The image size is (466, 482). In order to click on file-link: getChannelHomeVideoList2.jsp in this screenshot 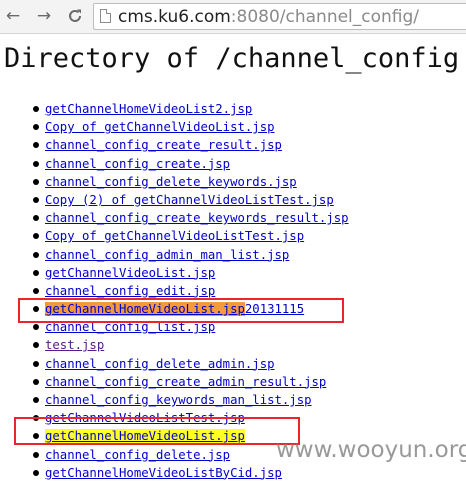, I will do `click(148, 109)`.